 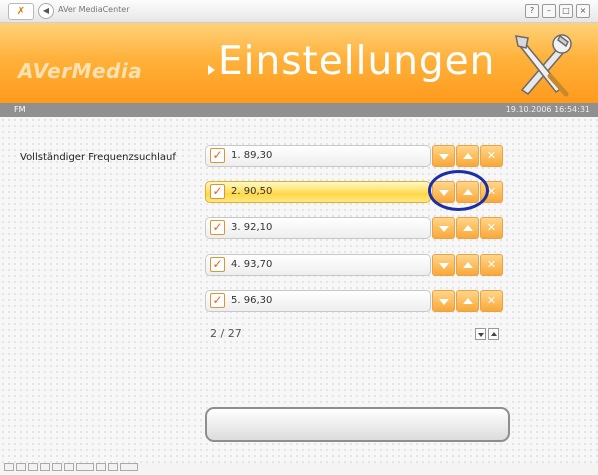 What do you see at coordinates (252, 227) in the screenshot?
I see `channel-label: 3. 92,10` at bounding box center [252, 227].